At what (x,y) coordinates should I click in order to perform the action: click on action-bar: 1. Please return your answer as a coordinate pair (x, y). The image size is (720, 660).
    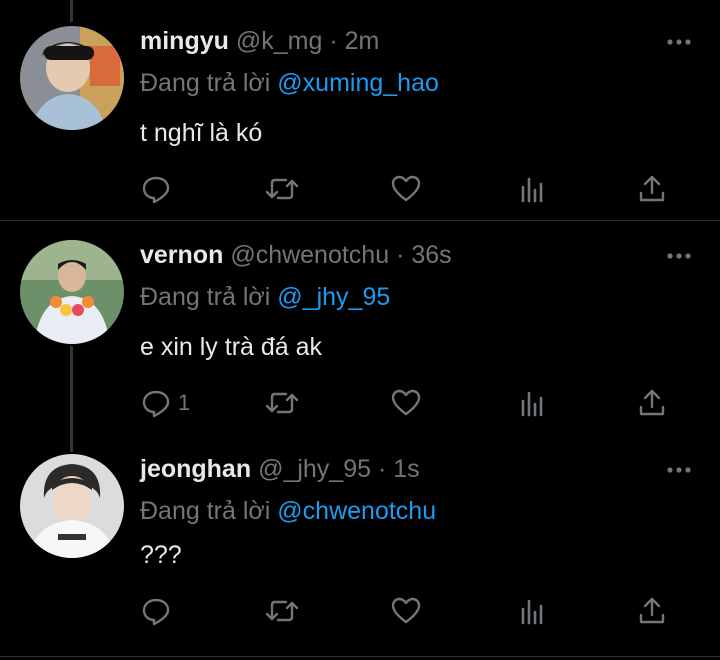
    Looking at the image, I should click on (410, 403).